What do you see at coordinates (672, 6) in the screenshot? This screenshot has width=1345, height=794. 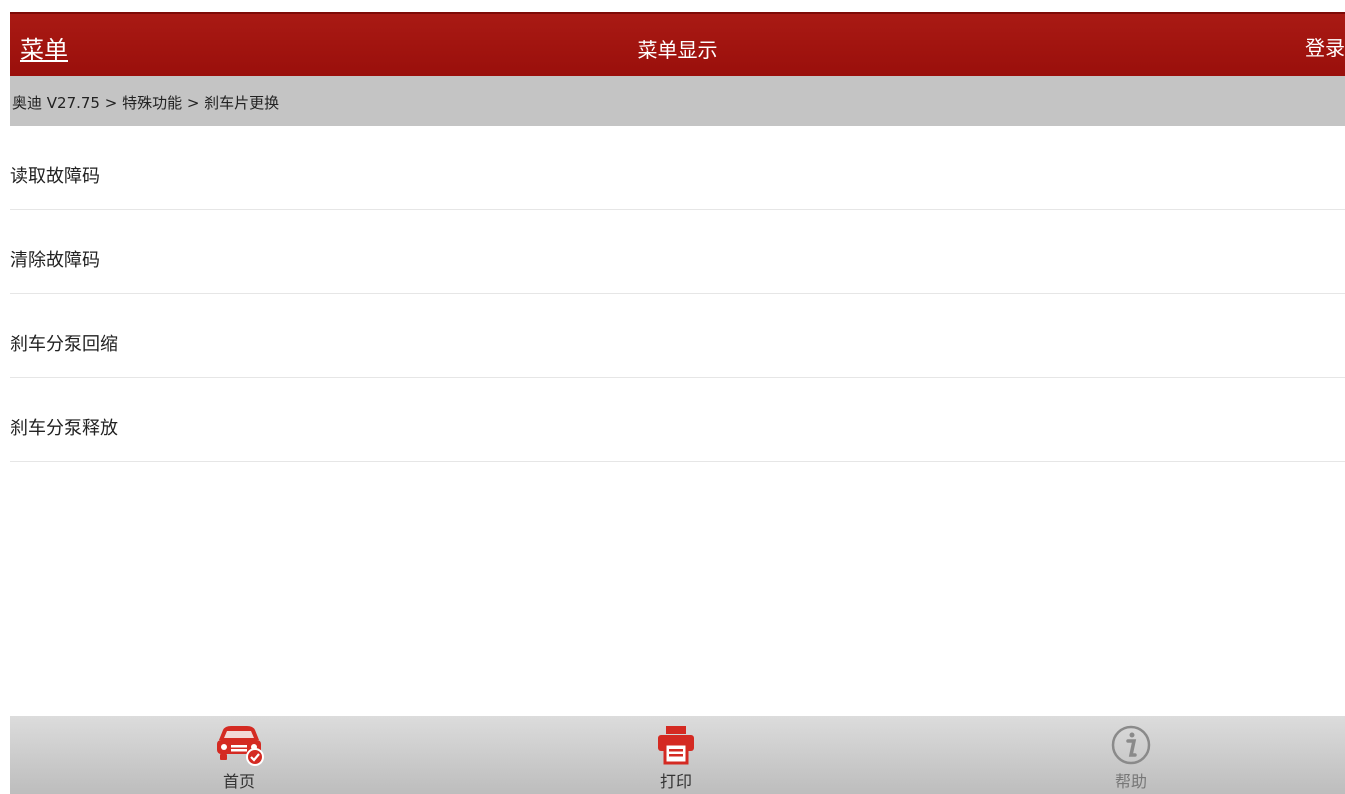 I see `top-border` at bounding box center [672, 6].